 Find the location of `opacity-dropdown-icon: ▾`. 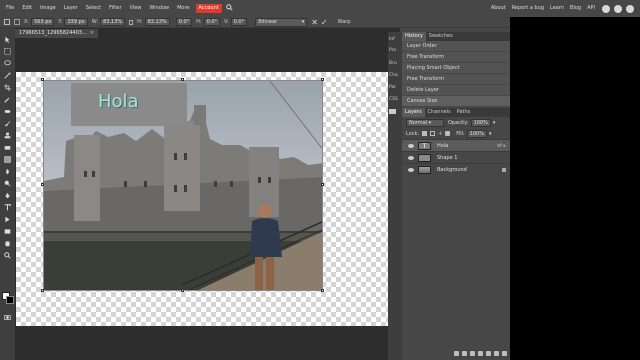

opacity-dropdown-icon: ▾ is located at coordinates (494, 123).